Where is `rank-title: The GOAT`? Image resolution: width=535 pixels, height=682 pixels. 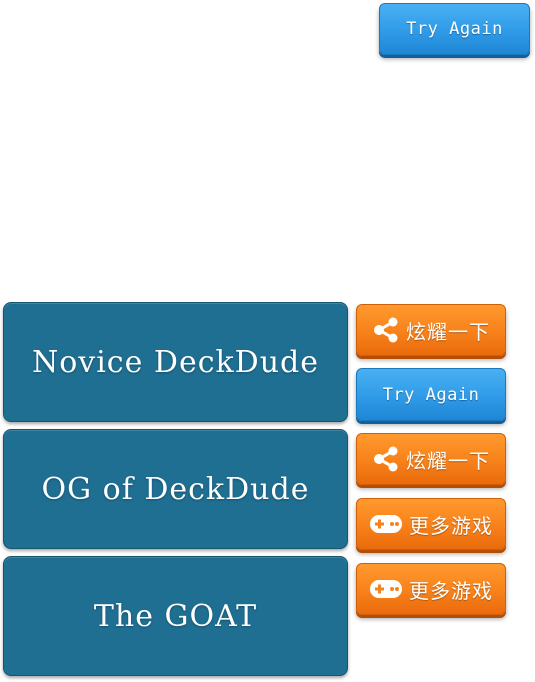
rank-title: The GOAT is located at coordinates (175, 616).